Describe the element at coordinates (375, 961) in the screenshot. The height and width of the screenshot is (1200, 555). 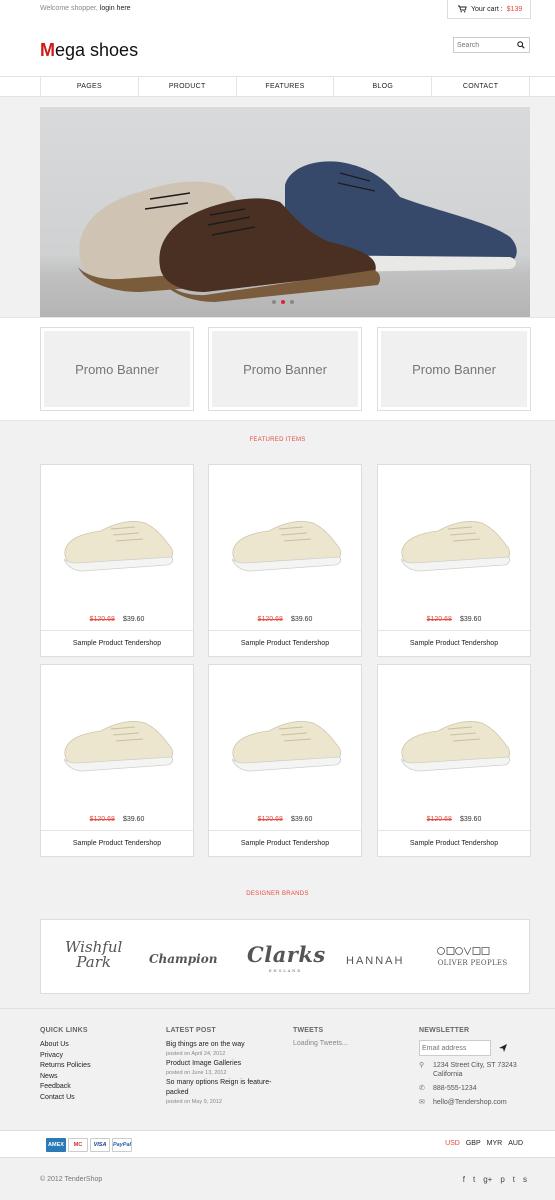
I see `brand-hannah: HANNAH` at that location.